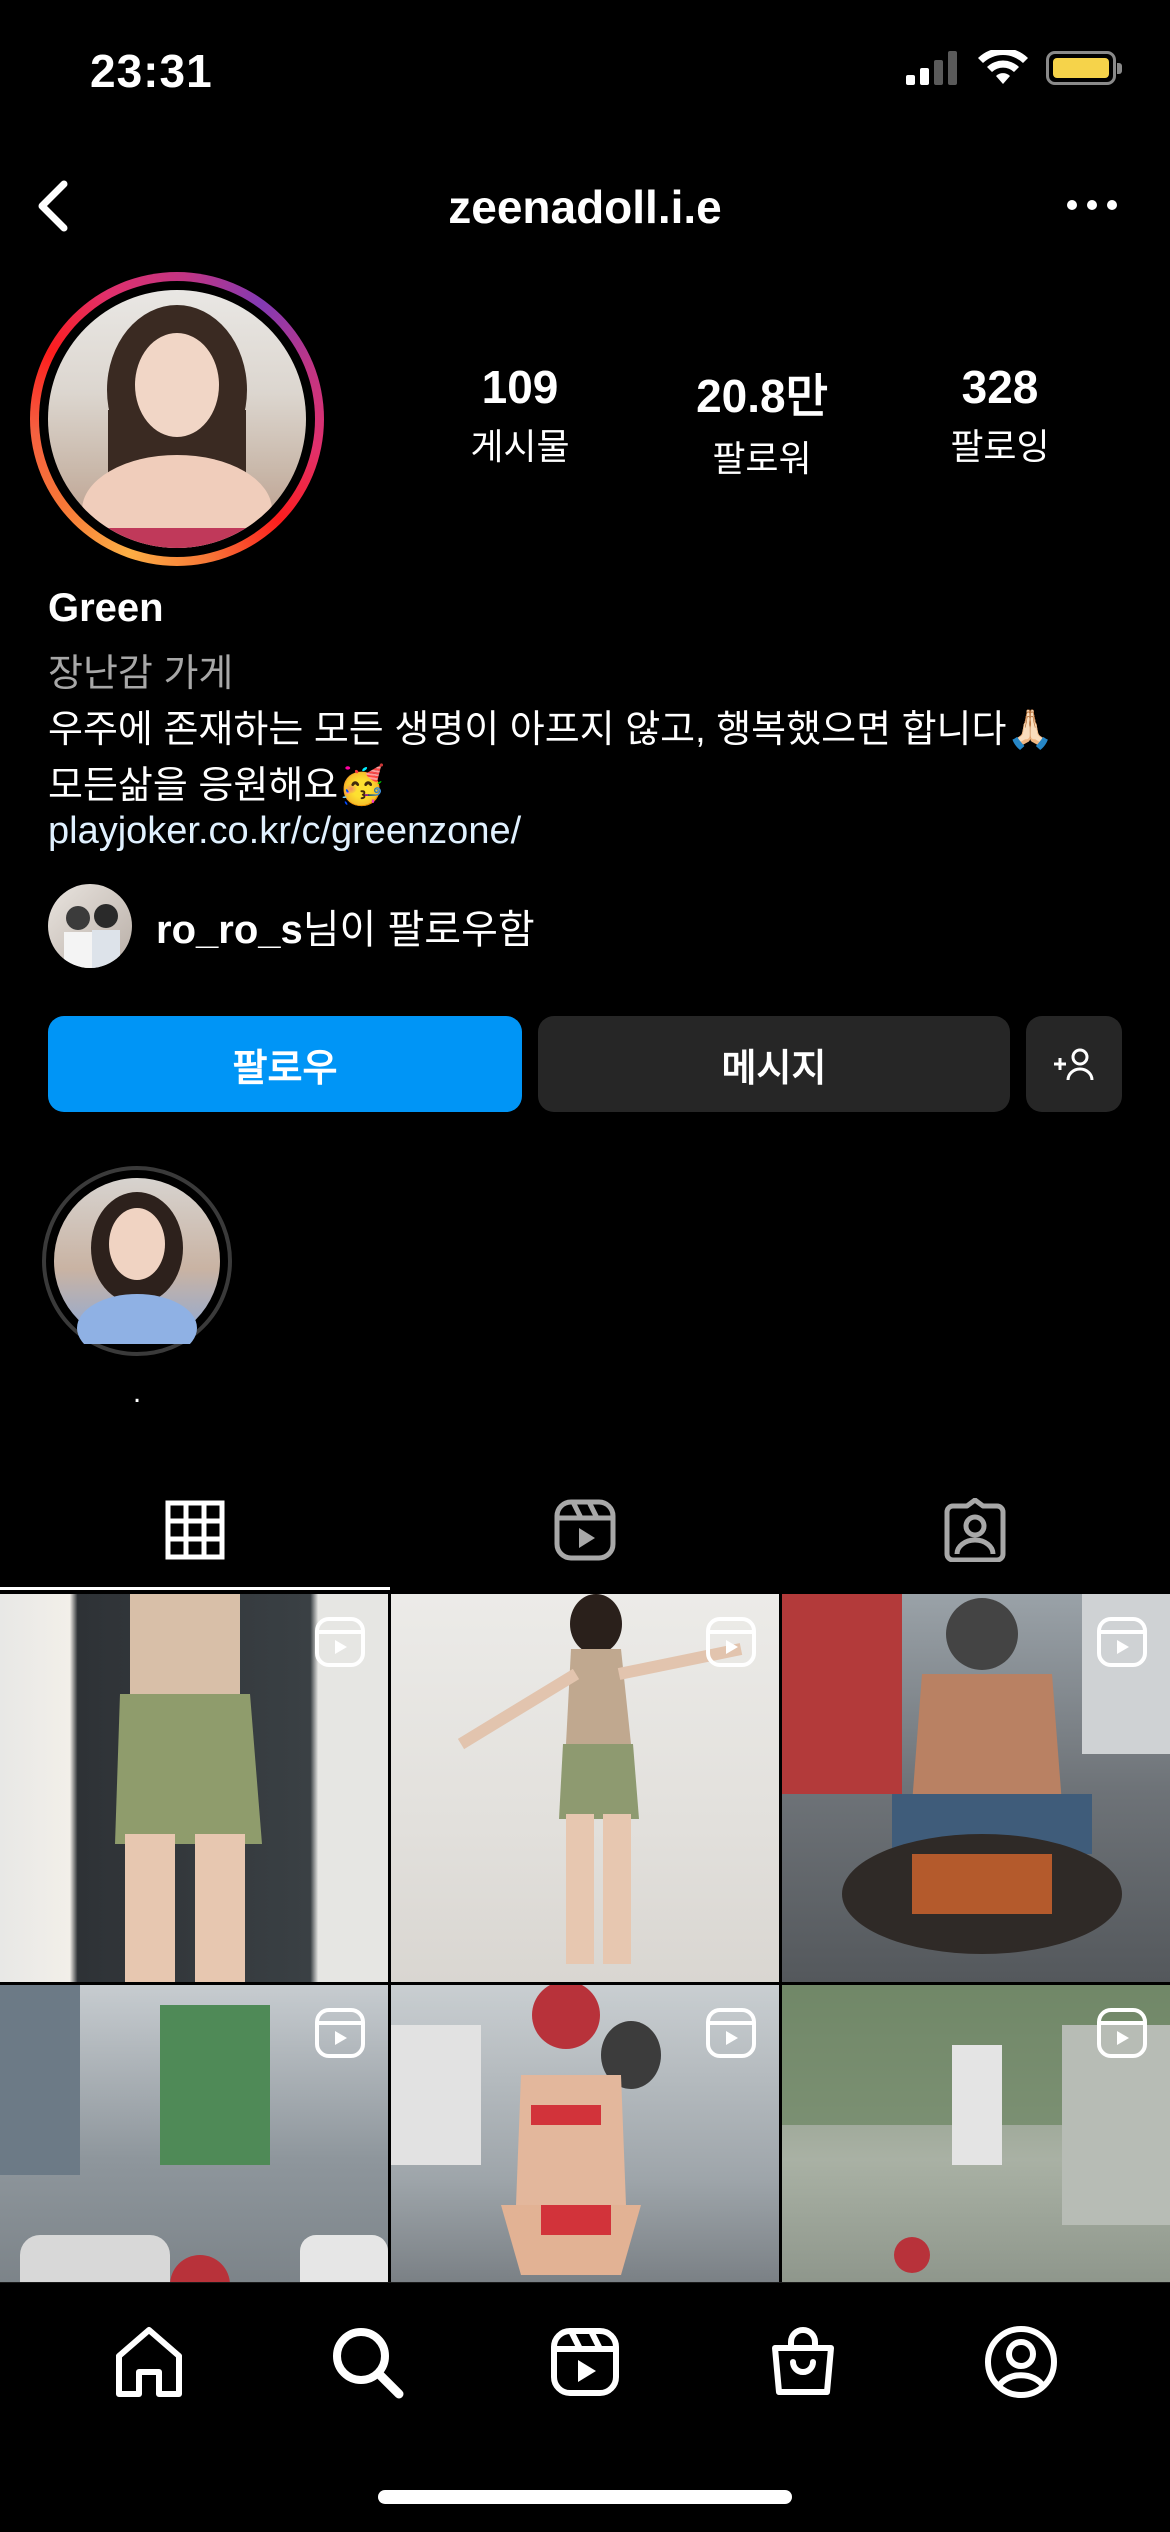 This screenshot has width=1170, height=2532. What do you see at coordinates (1003, 67) in the screenshot?
I see `wifi-icon` at bounding box center [1003, 67].